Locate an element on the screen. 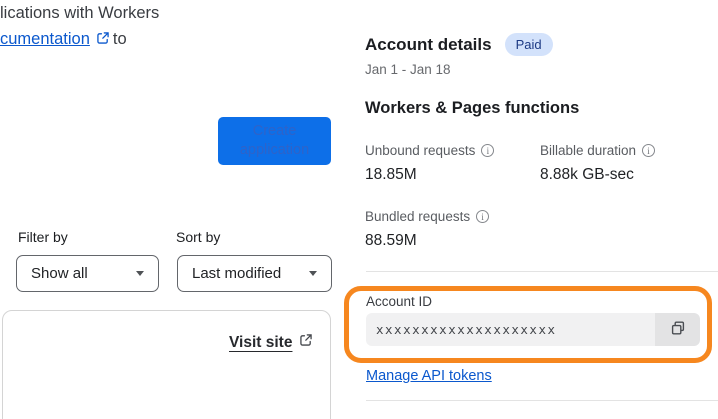 The image size is (718, 419). intro-line-2: cumentation to is located at coordinates (79, 39).